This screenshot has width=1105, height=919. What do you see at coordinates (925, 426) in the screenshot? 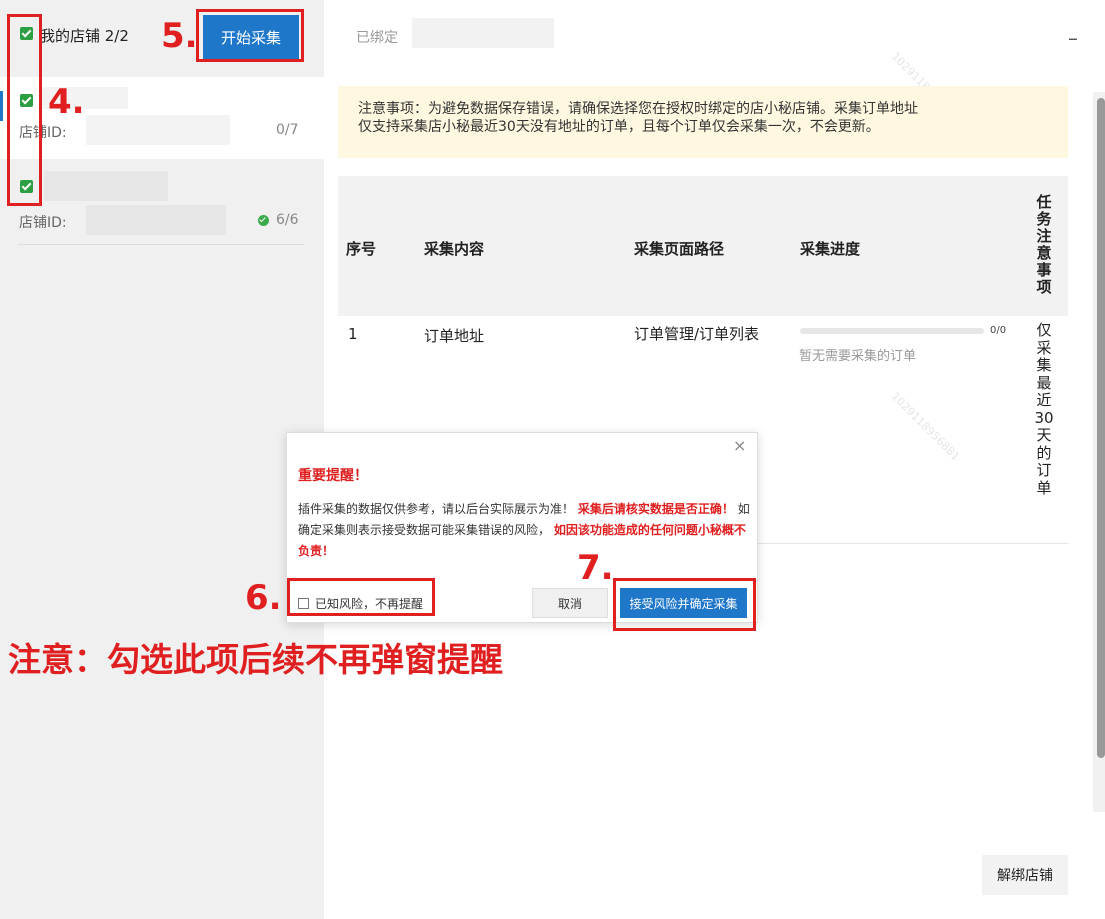
I see `watermark-text: 1029118956881` at bounding box center [925, 426].